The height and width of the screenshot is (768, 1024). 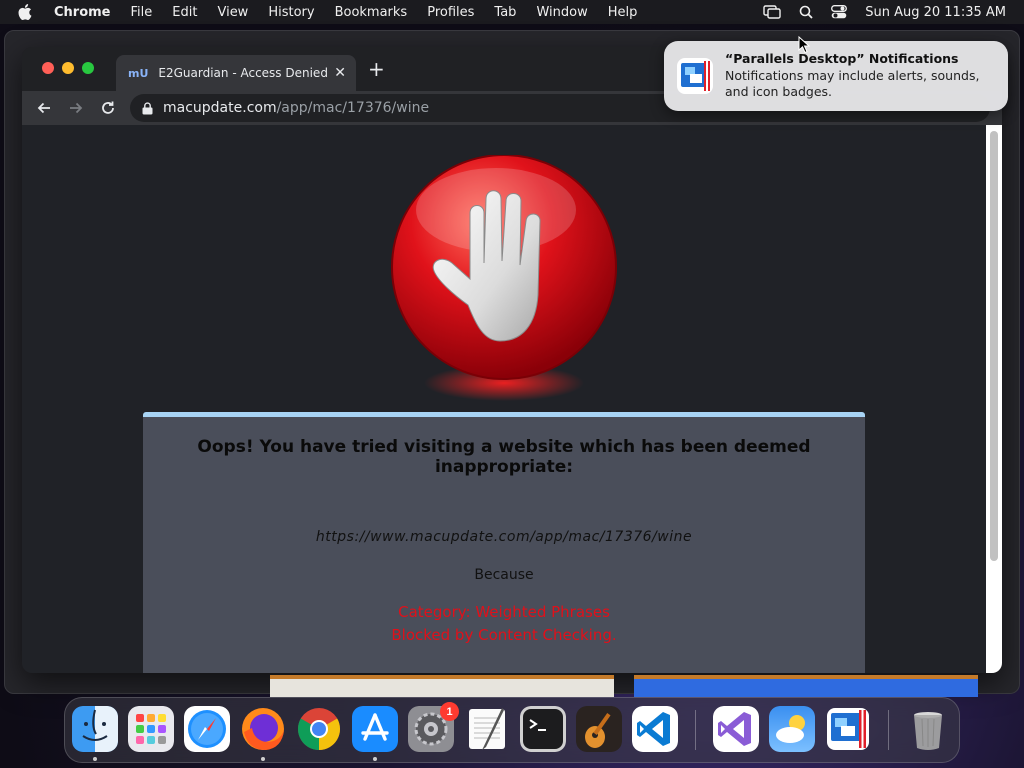 I want to click on terminal-icon, so click(x=543, y=729).